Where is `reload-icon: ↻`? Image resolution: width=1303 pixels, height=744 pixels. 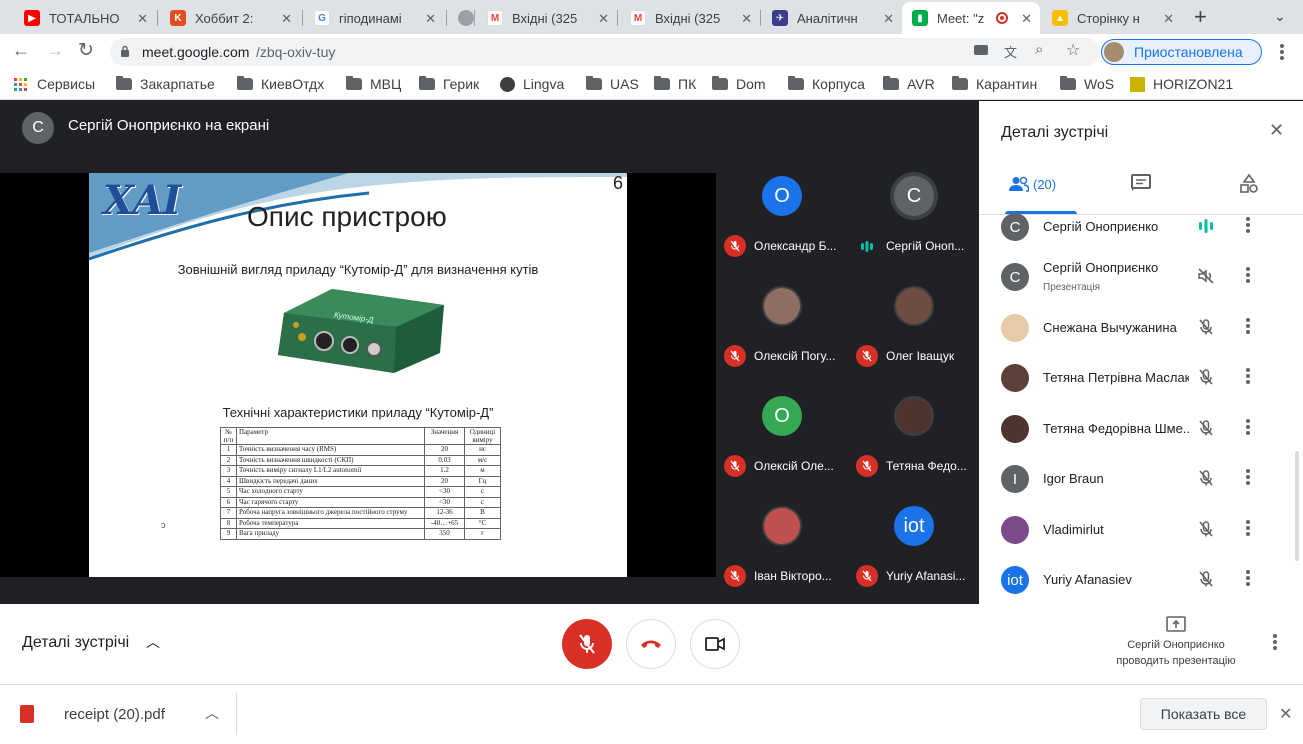 reload-icon: ↻ is located at coordinates (86, 50).